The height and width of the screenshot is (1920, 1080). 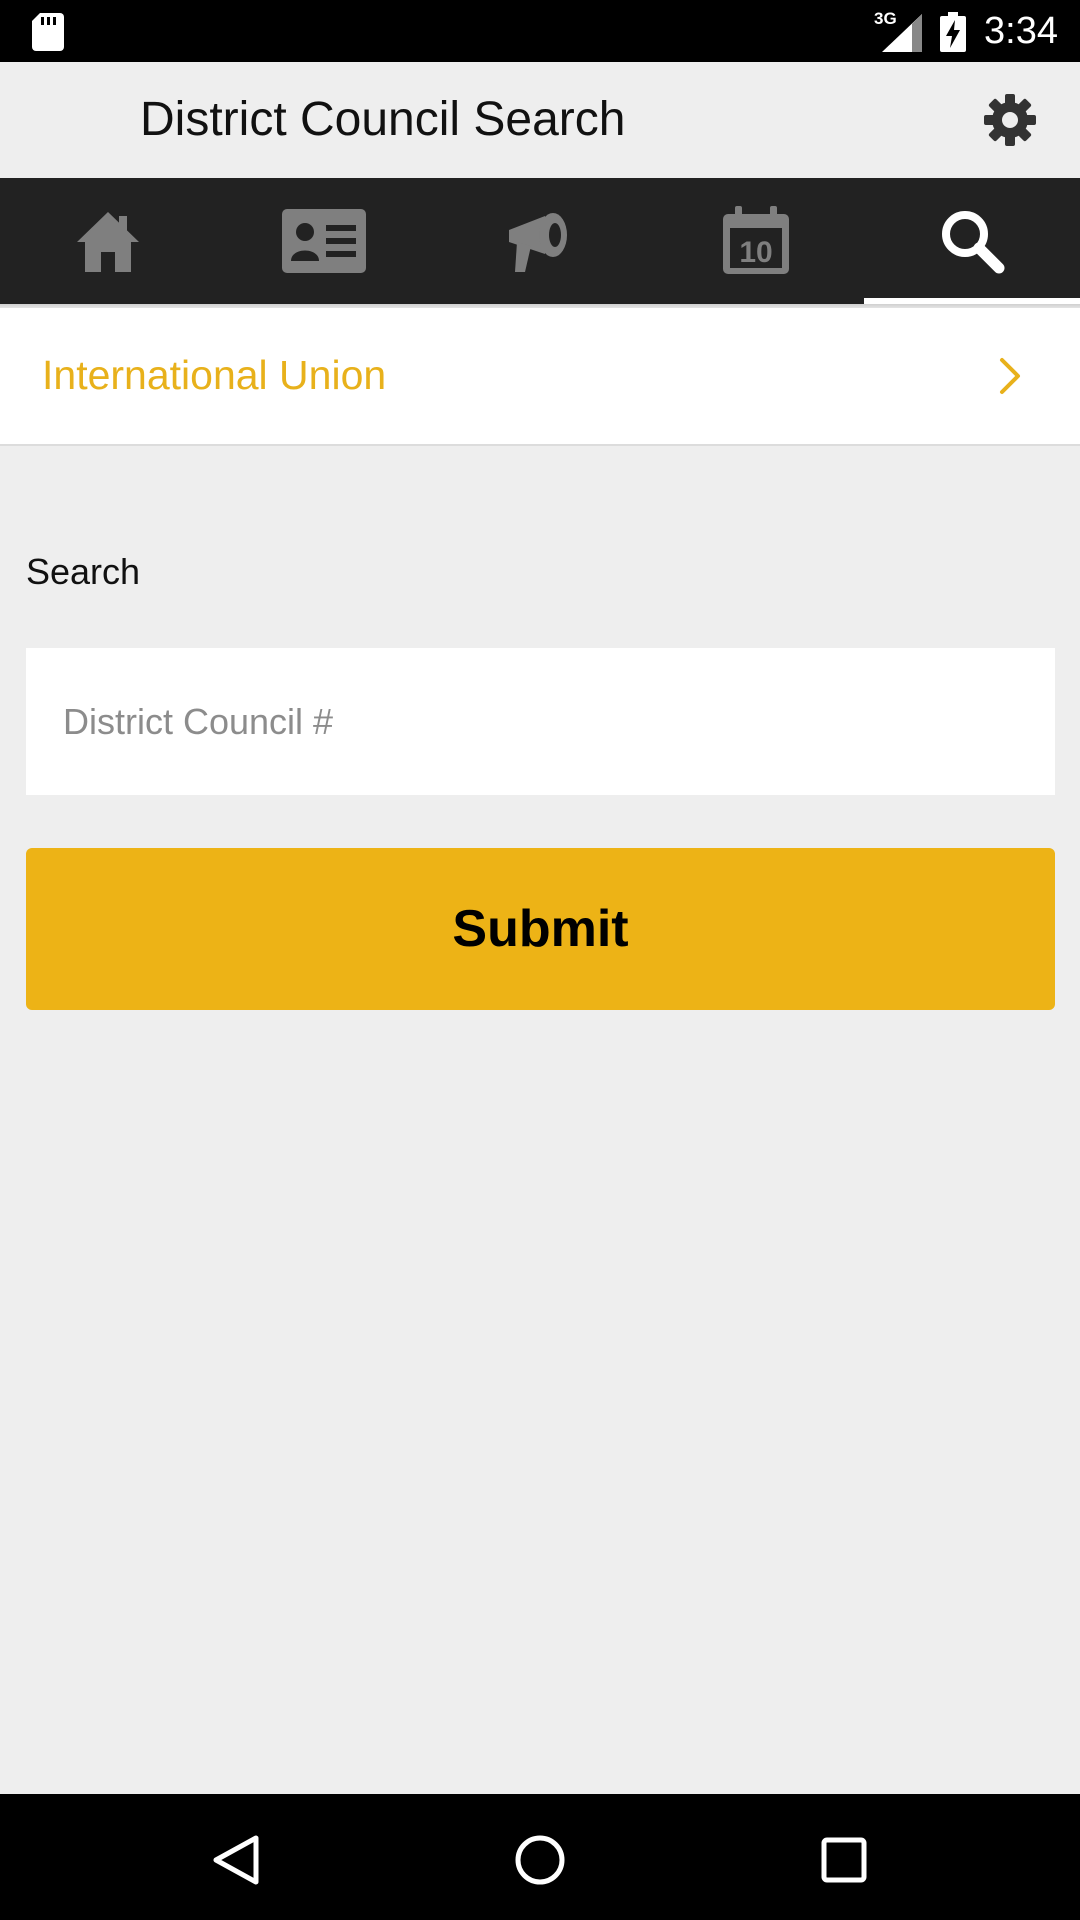 I want to click on back-icon, so click(x=236, y=1860).